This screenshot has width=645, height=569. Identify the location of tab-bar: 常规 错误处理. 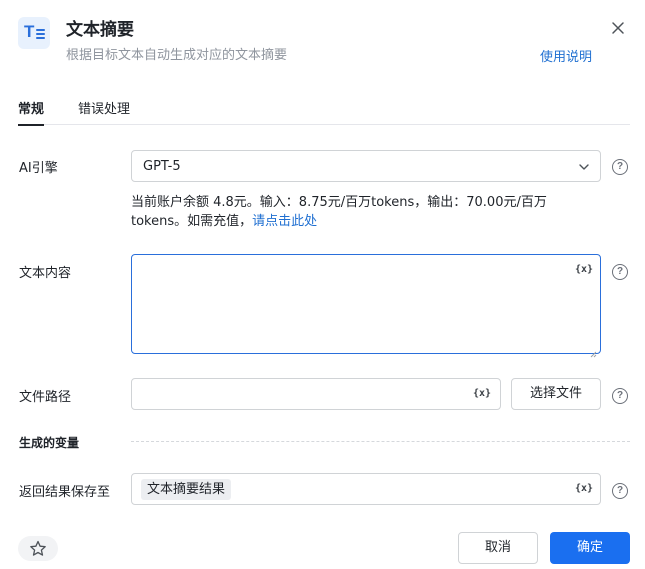
(324, 112).